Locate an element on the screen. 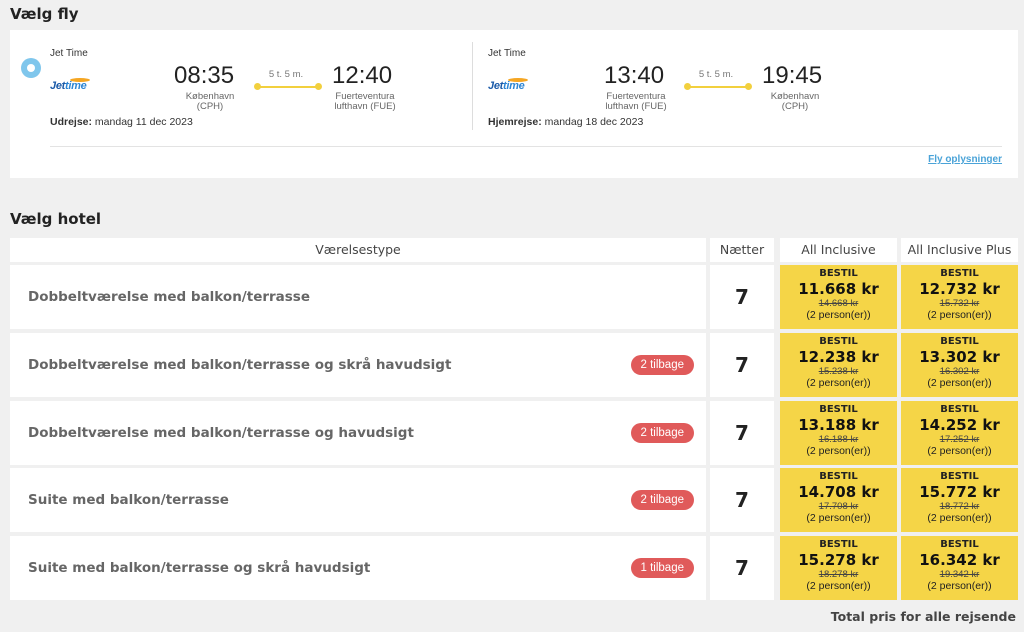  depart-time: 13:40 is located at coordinates (634, 75).